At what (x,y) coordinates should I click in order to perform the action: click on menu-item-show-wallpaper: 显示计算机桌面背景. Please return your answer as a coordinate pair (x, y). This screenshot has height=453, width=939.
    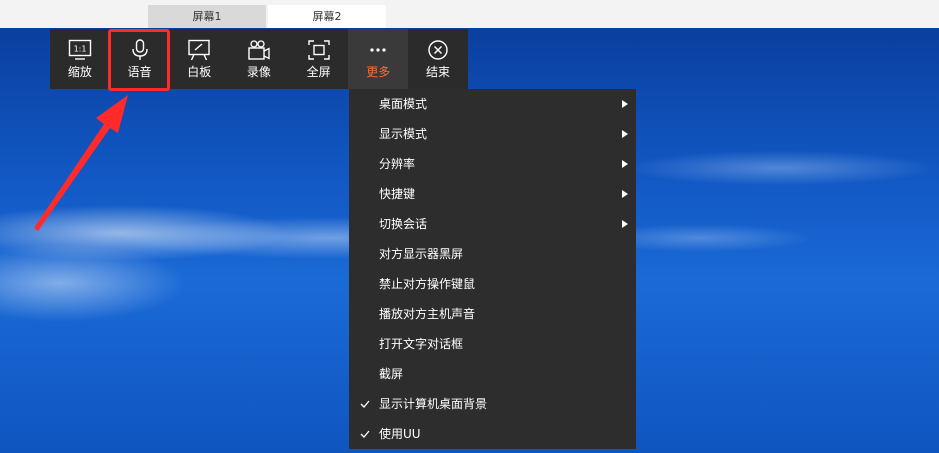
    Looking at the image, I should click on (492, 404).